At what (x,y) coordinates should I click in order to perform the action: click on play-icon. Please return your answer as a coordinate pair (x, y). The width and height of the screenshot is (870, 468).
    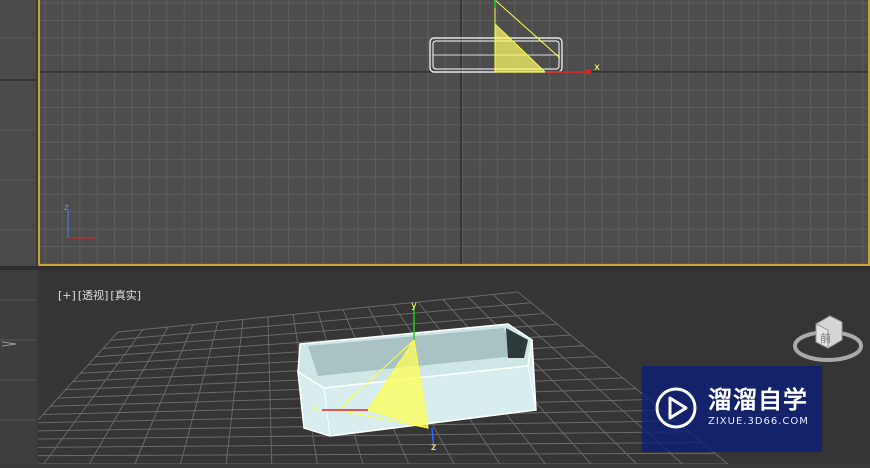
    Looking at the image, I should click on (676, 408).